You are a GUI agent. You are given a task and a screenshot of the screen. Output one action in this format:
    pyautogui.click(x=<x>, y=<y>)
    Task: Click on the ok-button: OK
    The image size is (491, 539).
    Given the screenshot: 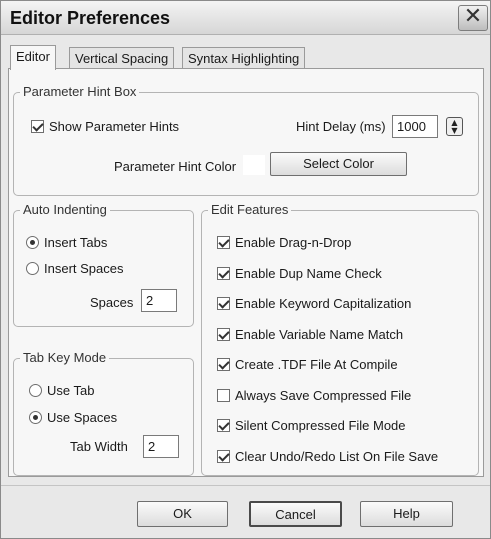 What is the action you would take?
    pyautogui.click(x=182, y=514)
    